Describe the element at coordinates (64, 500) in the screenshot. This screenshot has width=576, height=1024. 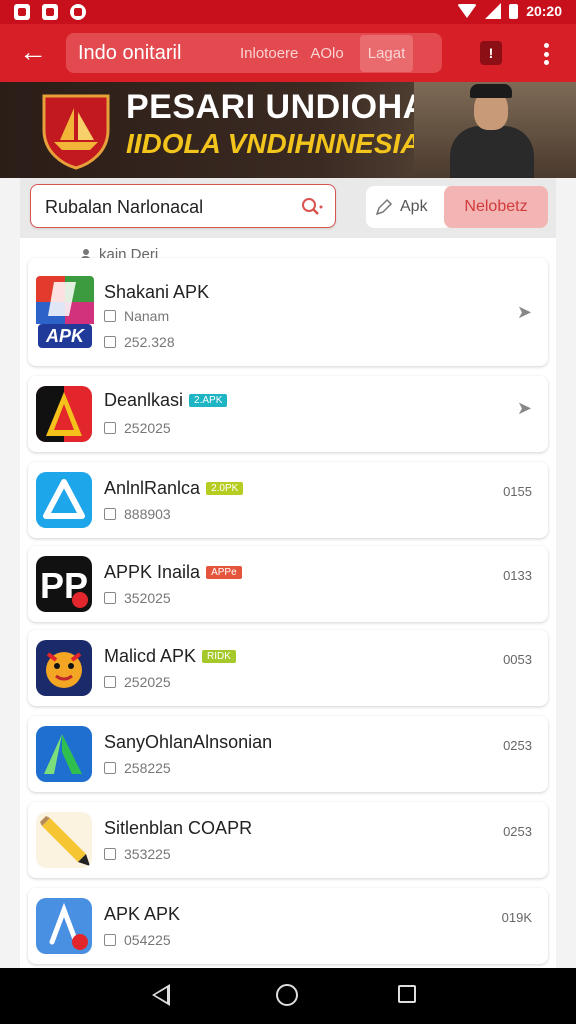
I see `blue-a-icon` at that location.